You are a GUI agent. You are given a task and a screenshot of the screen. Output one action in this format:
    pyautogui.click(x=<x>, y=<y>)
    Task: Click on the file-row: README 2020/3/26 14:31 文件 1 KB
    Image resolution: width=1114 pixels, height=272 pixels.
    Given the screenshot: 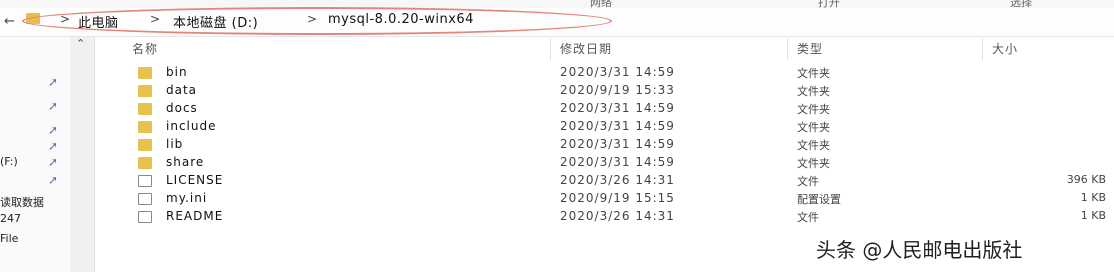 What is the action you would take?
    pyautogui.click(x=622, y=217)
    